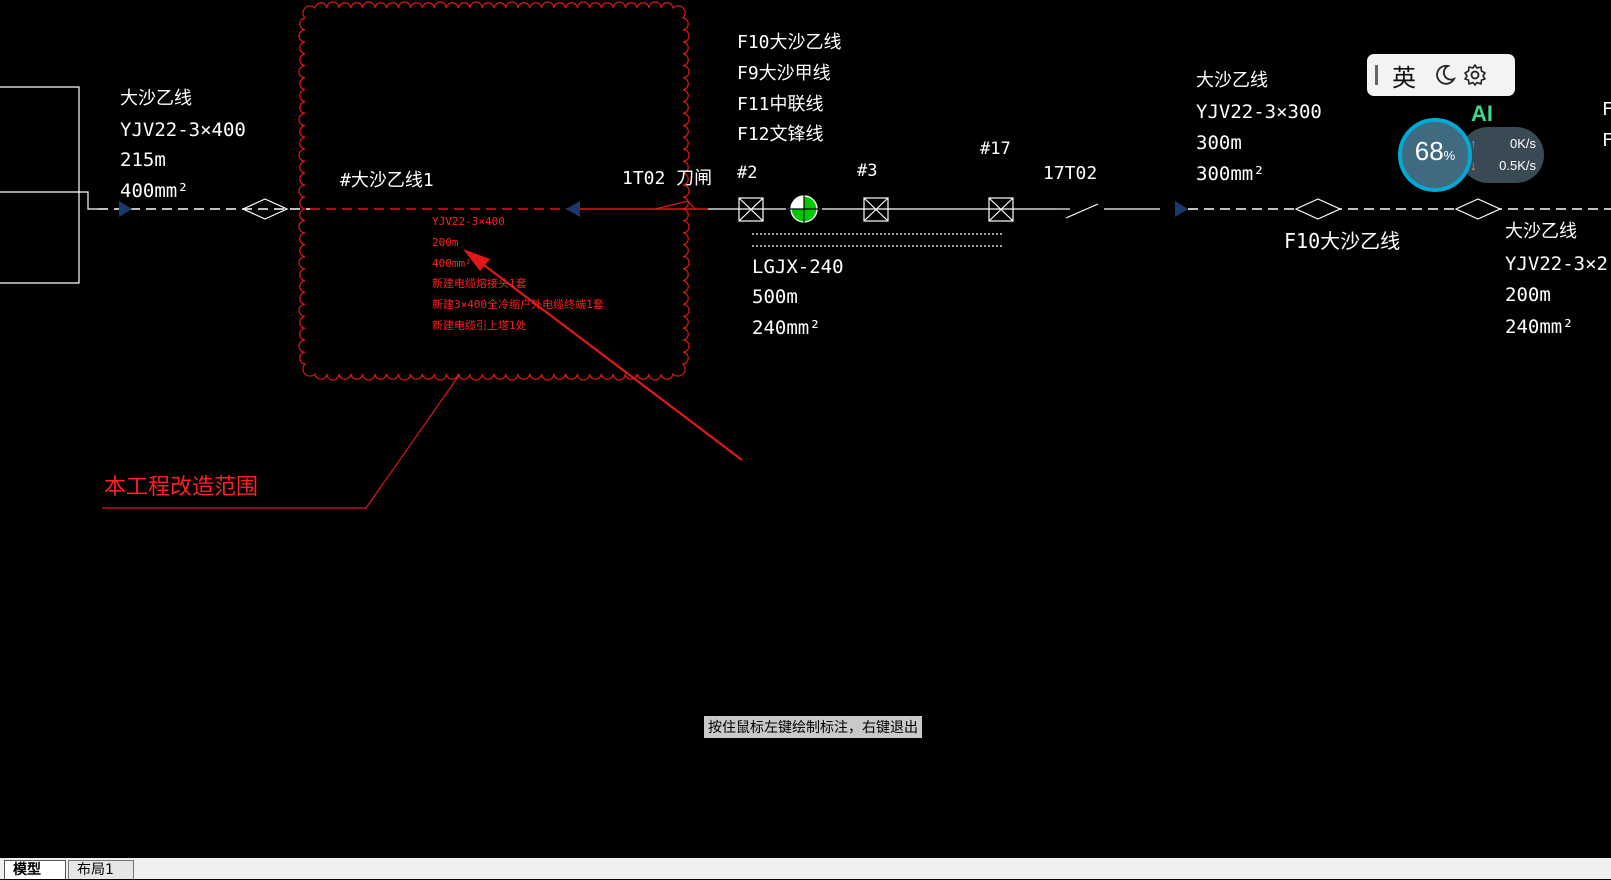  Describe the element at coordinates (143, 160) in the screenshot. I see `left-cable-length: 215m` at that location.